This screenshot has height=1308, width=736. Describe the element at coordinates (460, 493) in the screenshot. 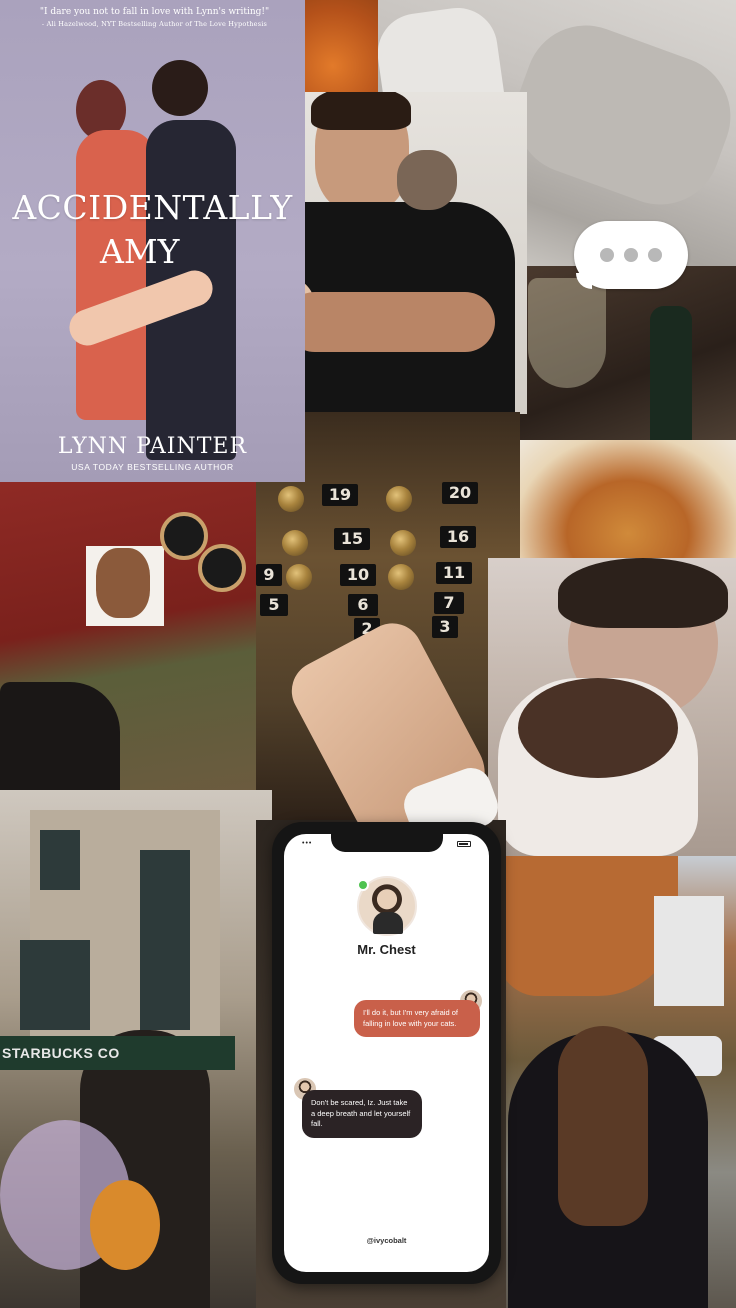

I see `floor-label: 20` at that location.